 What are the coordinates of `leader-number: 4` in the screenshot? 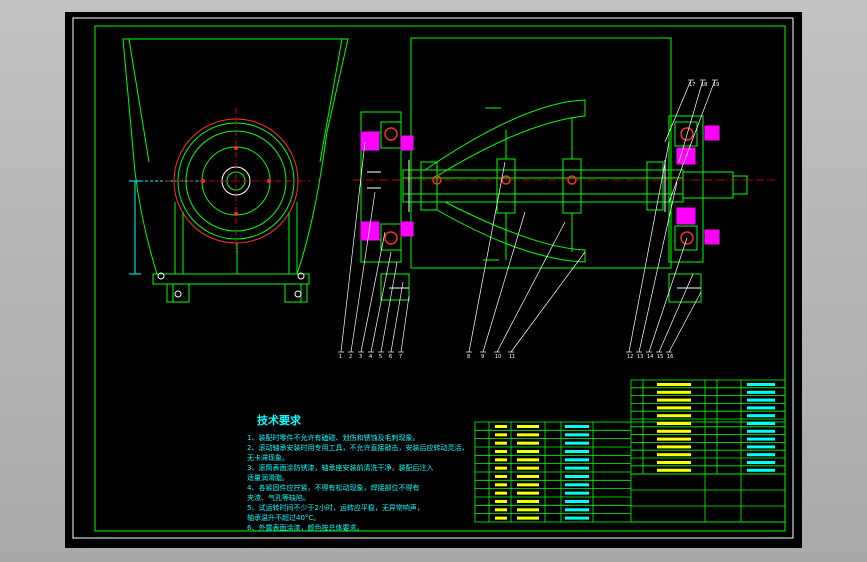 It's located at (370, 357).